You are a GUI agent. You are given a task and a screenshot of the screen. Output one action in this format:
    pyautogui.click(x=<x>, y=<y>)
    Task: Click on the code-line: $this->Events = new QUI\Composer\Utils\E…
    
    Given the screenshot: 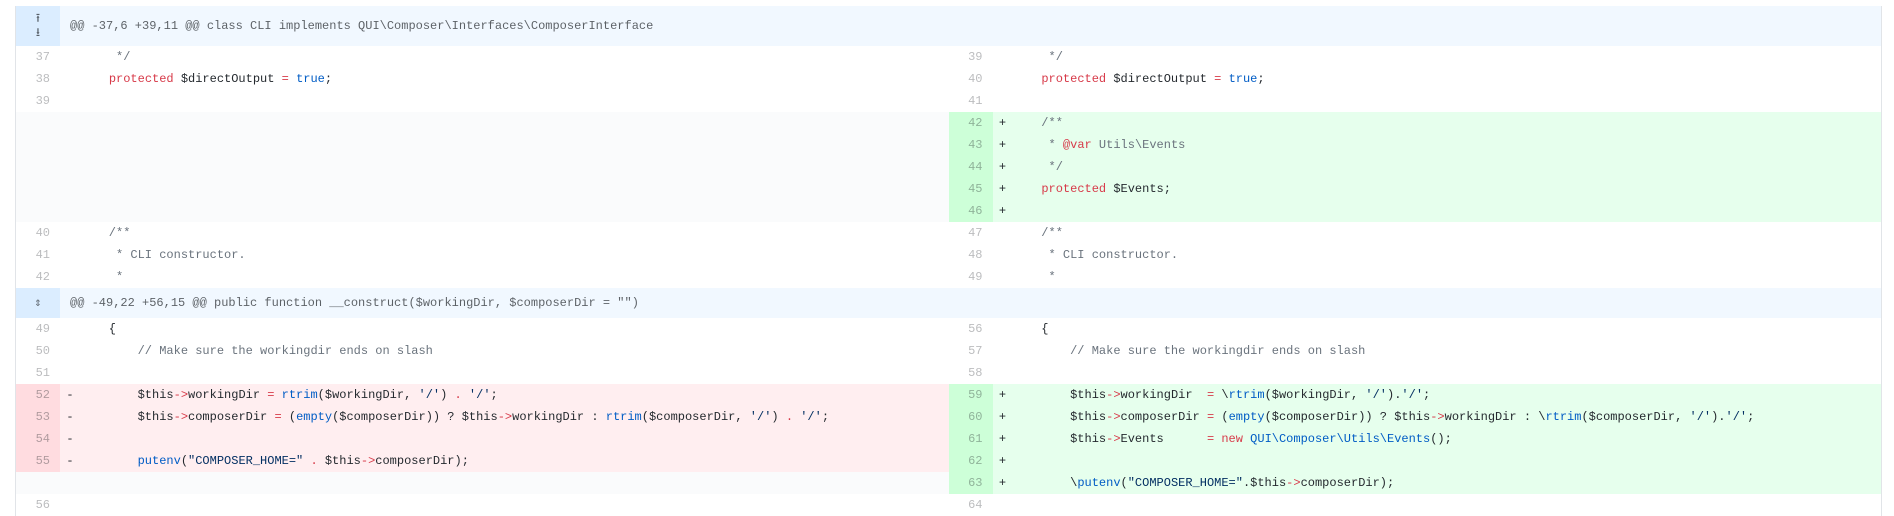 What is the action you would take?
    pyautogui.click(x=1232, y=439)
    